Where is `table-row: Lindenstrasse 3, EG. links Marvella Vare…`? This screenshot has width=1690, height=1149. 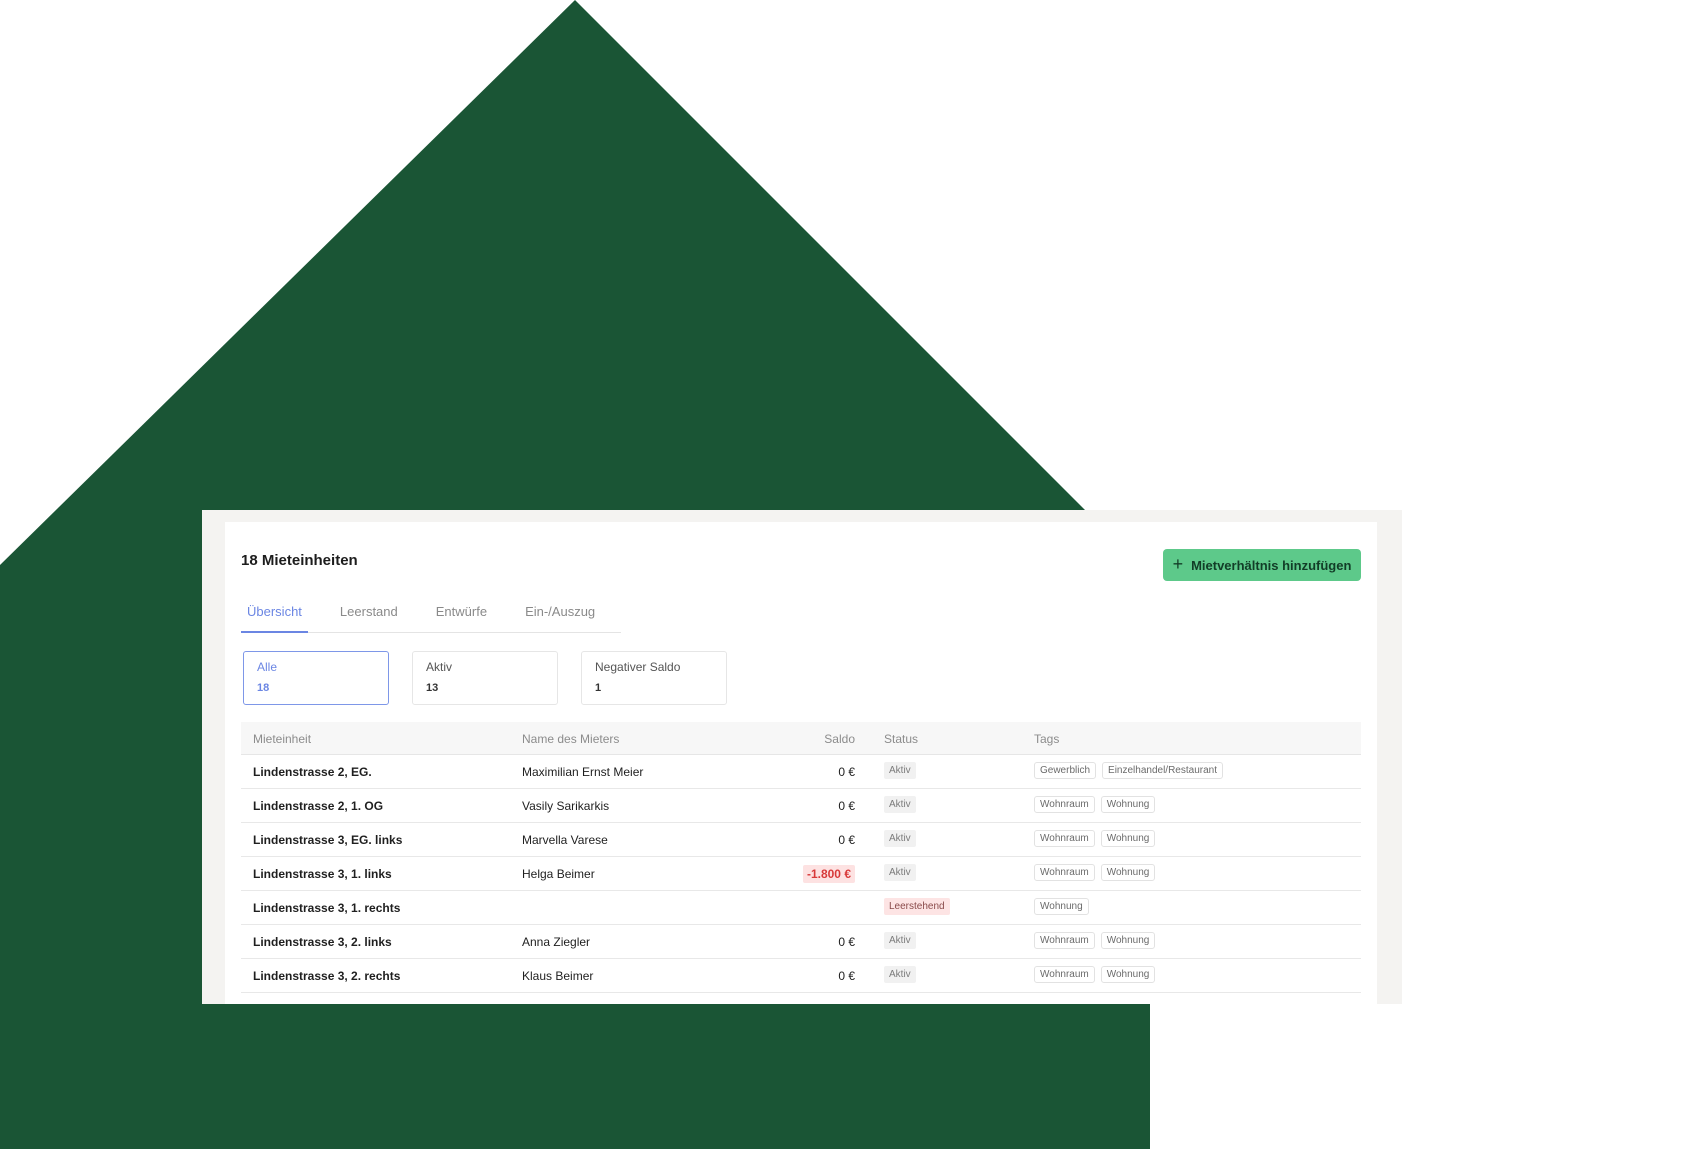
table-row: Lindenstrasse 3, EG. links Marvella Vare… is located at coordinates (801, 840).